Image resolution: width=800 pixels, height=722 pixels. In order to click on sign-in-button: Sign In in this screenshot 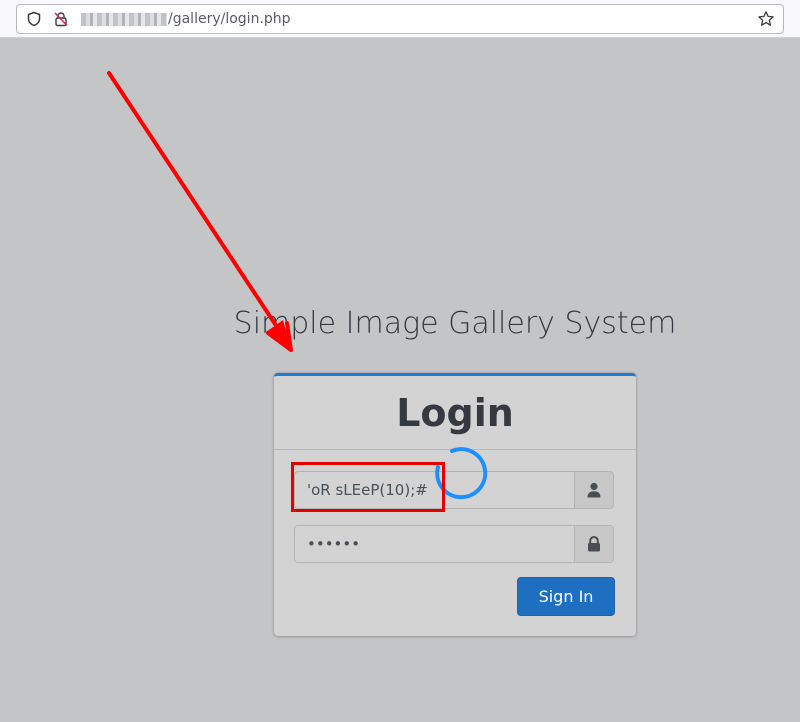, I will do `click(566, 596)`.